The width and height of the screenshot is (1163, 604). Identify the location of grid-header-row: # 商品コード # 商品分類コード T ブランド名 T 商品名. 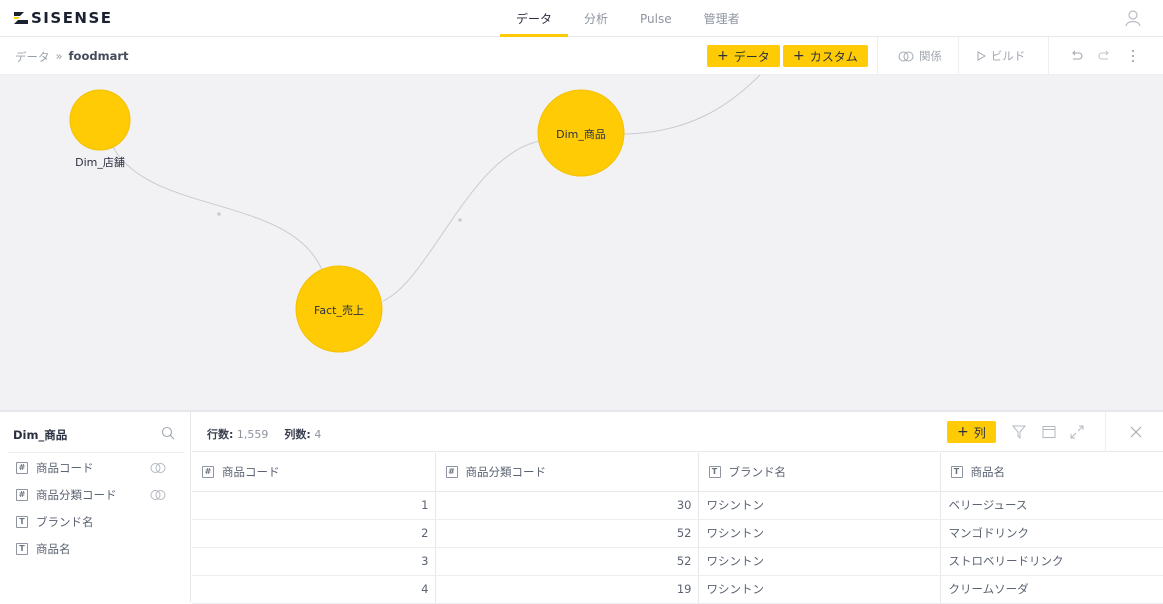
(677, 472).